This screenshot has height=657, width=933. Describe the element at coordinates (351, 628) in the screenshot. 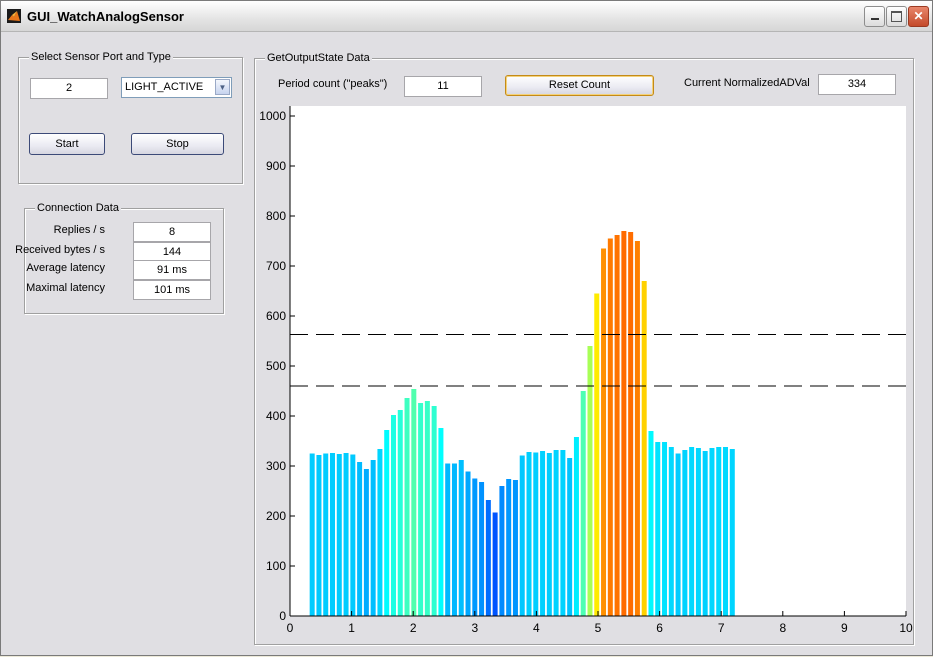

I see `x-tick-label: 1` at that location.